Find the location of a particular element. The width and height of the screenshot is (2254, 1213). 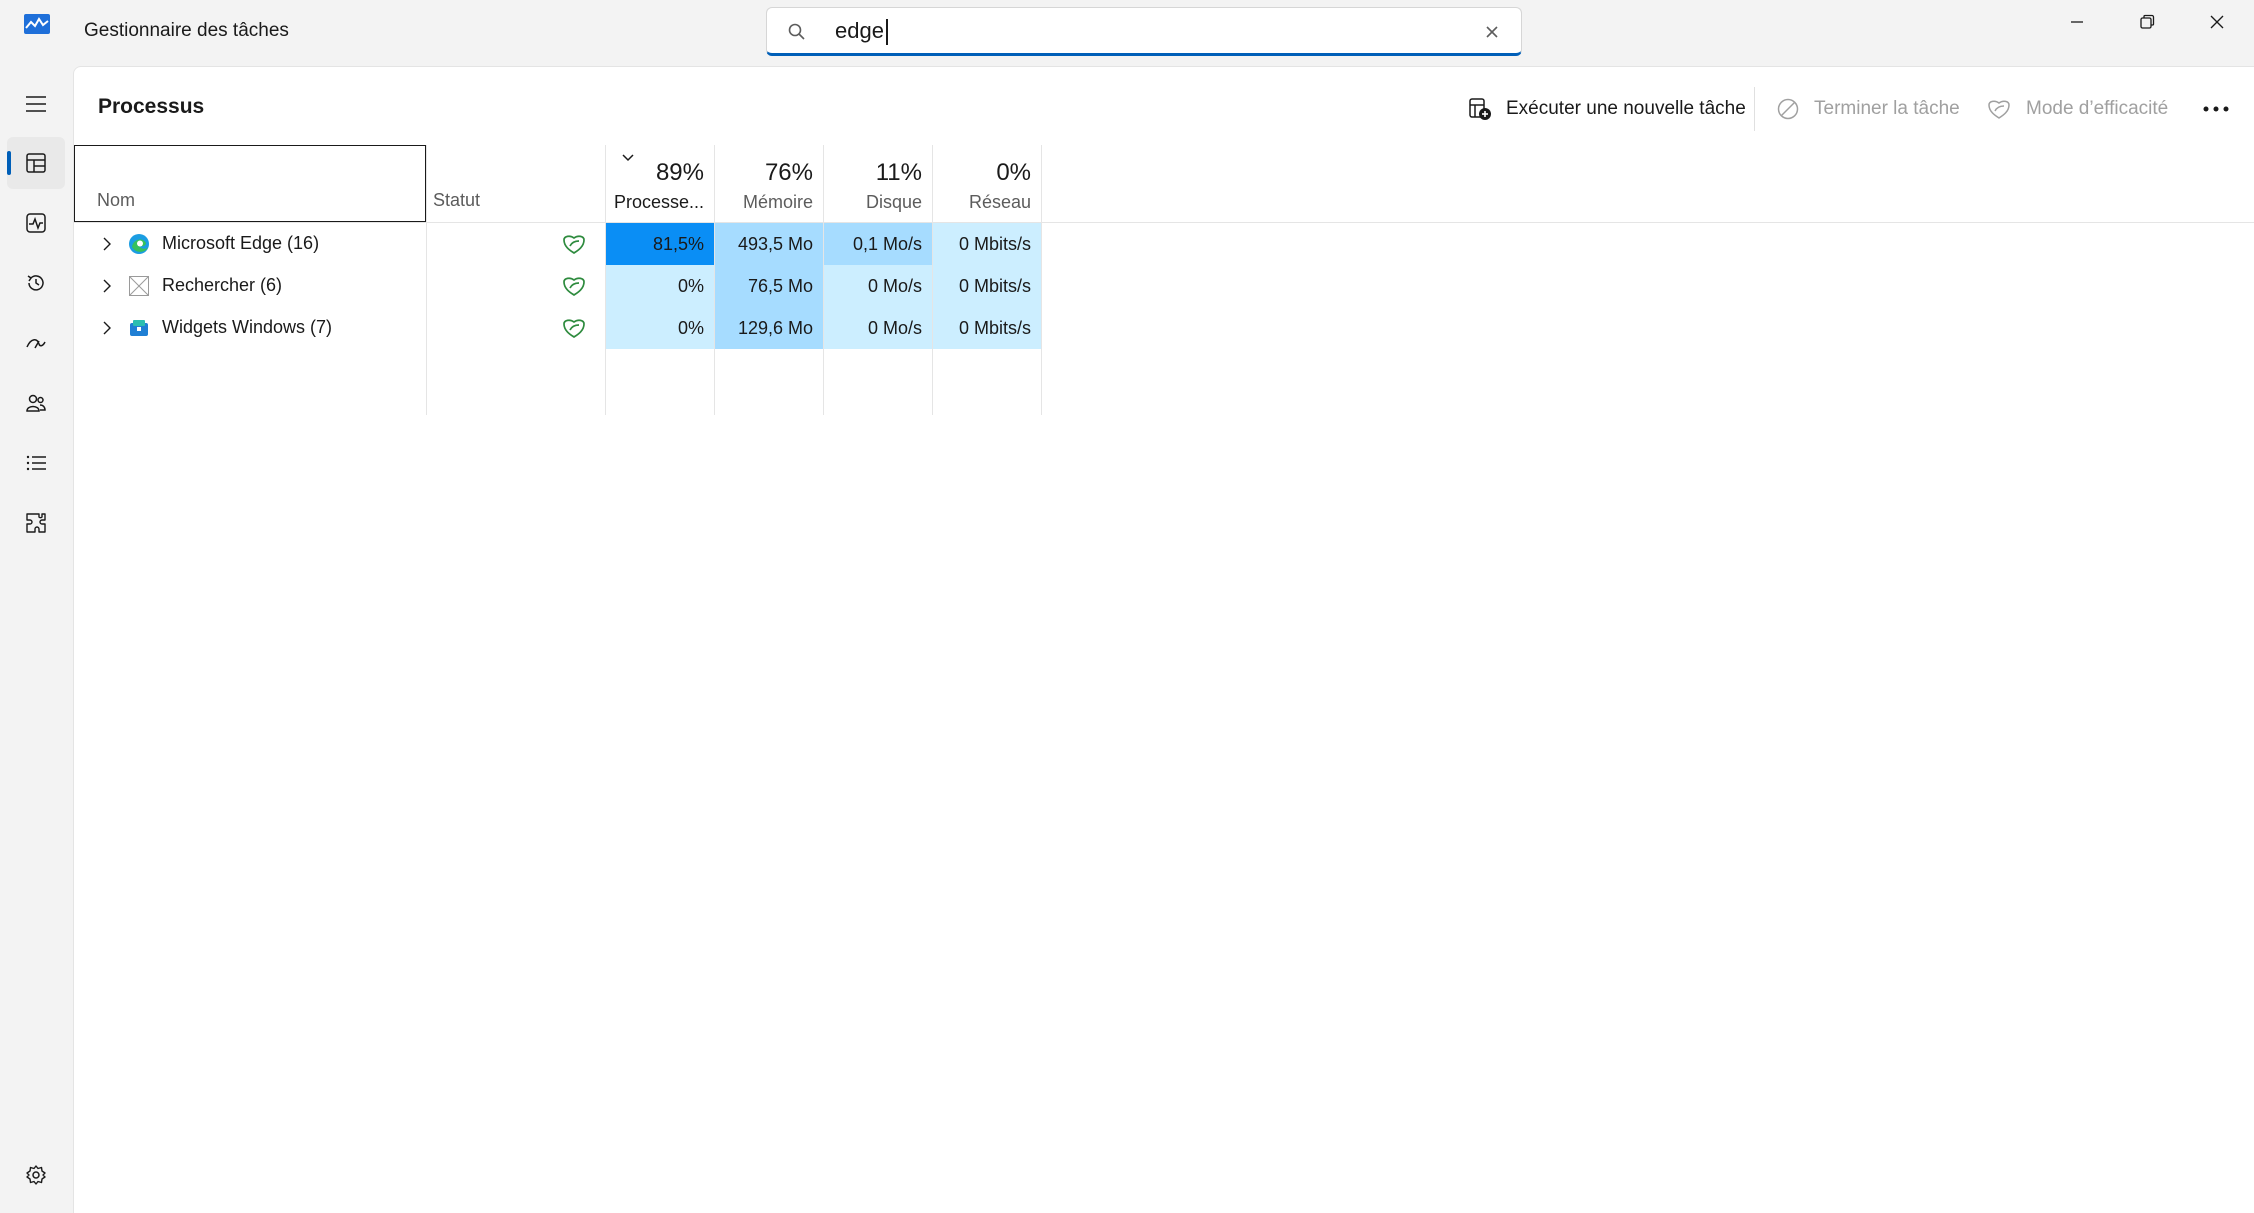

services-icon is located at coordinates (36, 523).